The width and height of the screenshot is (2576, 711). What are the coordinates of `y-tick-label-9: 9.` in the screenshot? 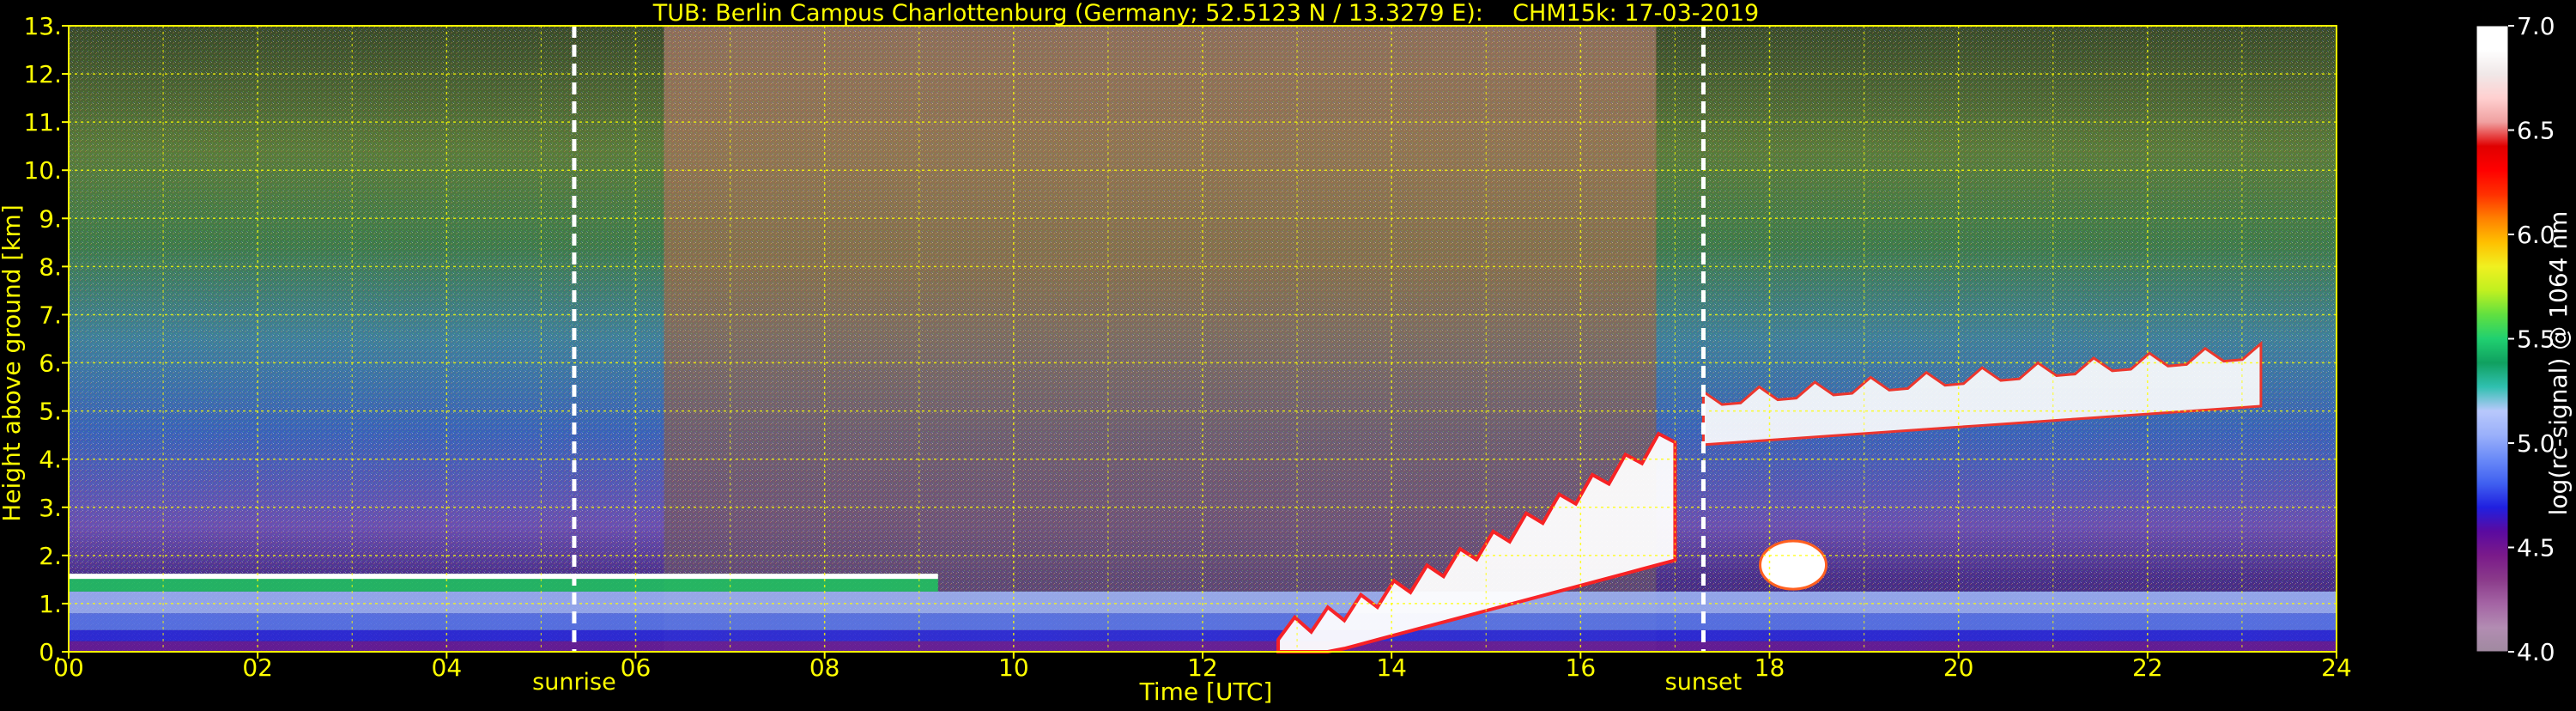 It's located at (50, 218).